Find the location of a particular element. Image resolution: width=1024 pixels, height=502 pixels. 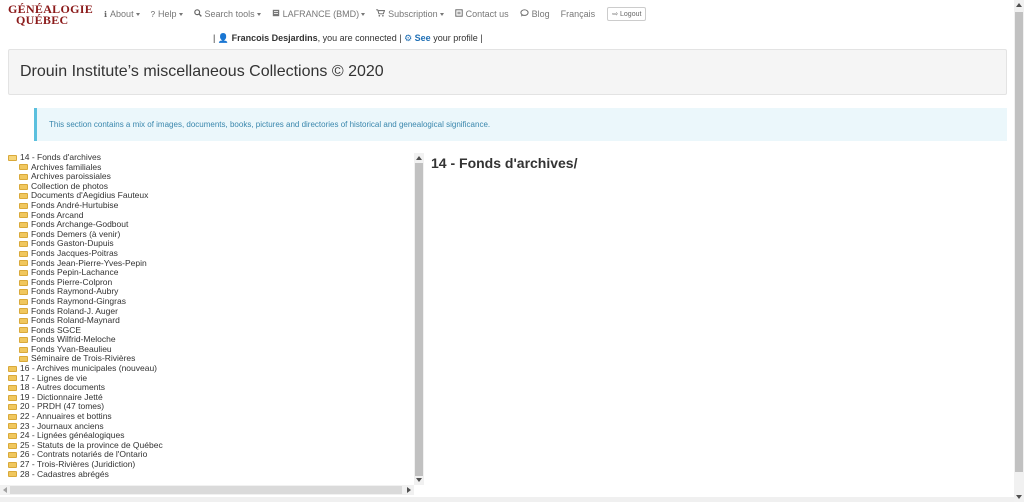

nav-blog-label: Blog is located at coordinates (540, 14).